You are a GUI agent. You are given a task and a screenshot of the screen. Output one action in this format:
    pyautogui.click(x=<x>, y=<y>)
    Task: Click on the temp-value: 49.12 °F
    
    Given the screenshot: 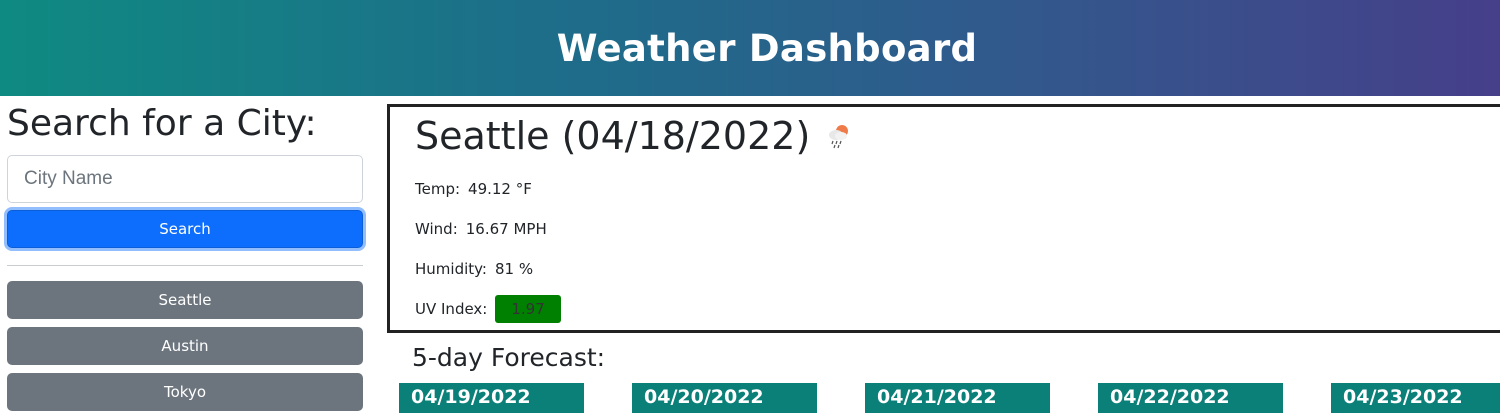 What is the action you would take?
    pyautogui.click(x=500, y=189)
    